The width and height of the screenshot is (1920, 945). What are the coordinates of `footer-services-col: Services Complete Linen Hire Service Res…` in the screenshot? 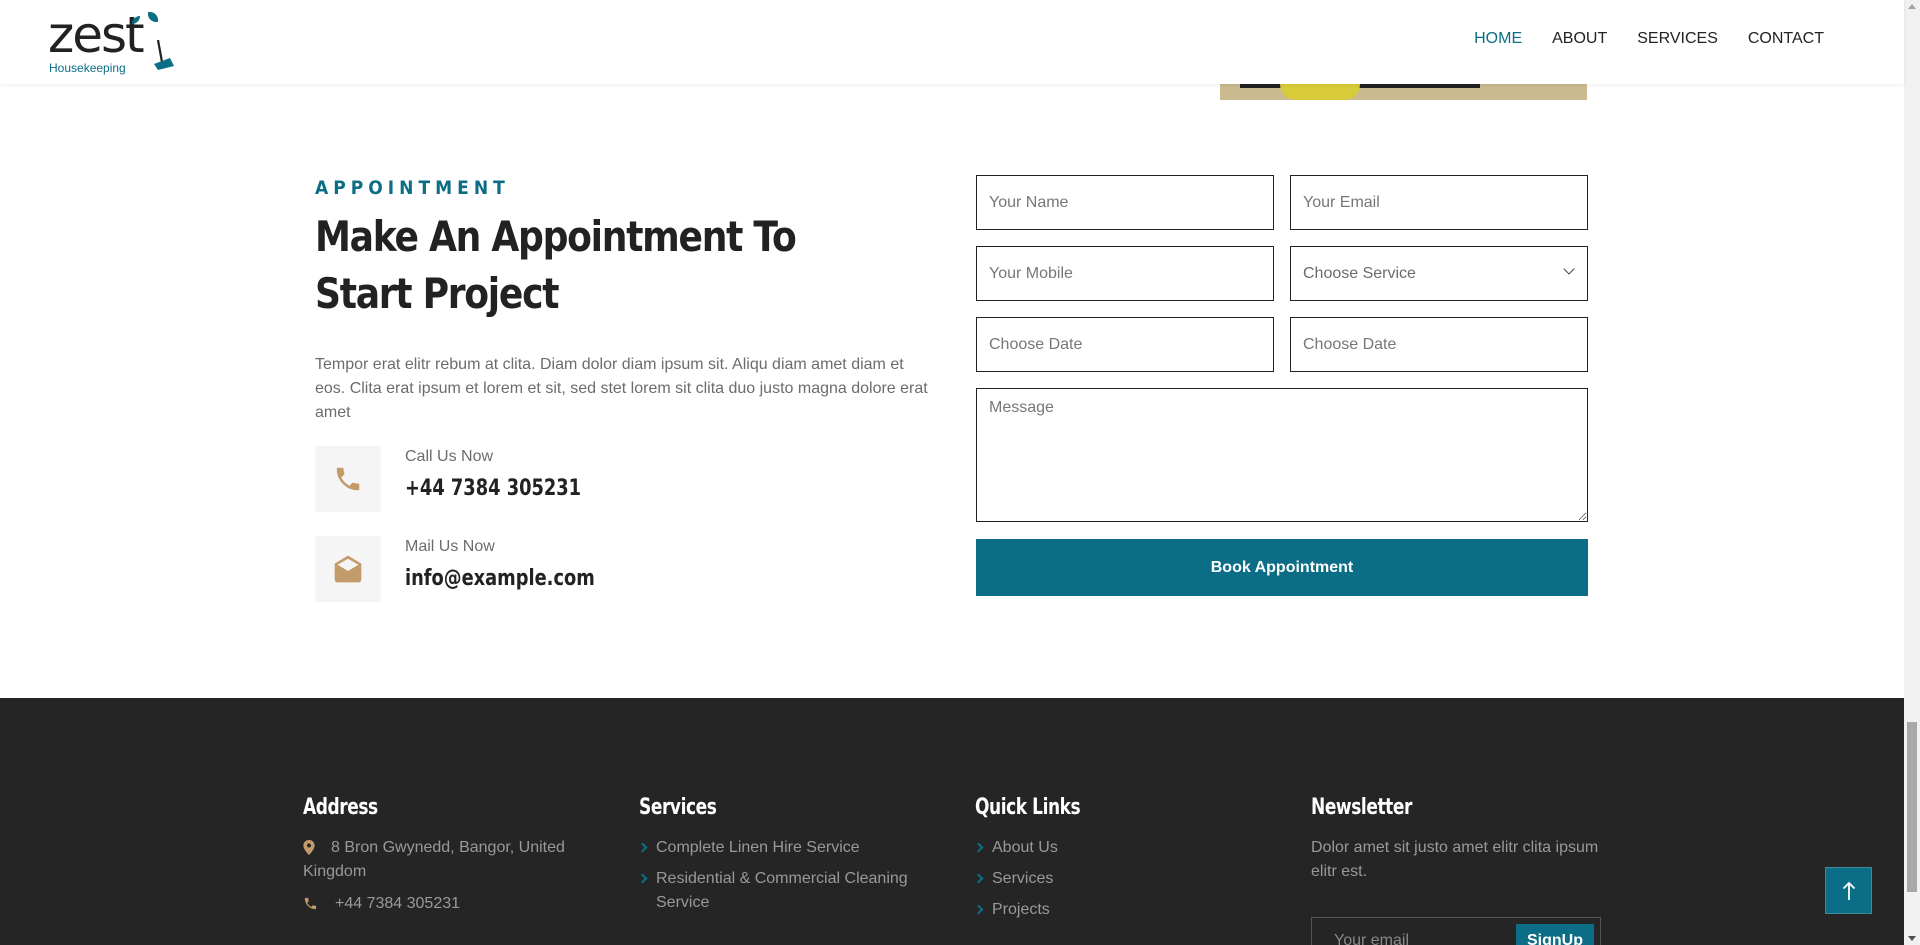 It's located at (788, 858).